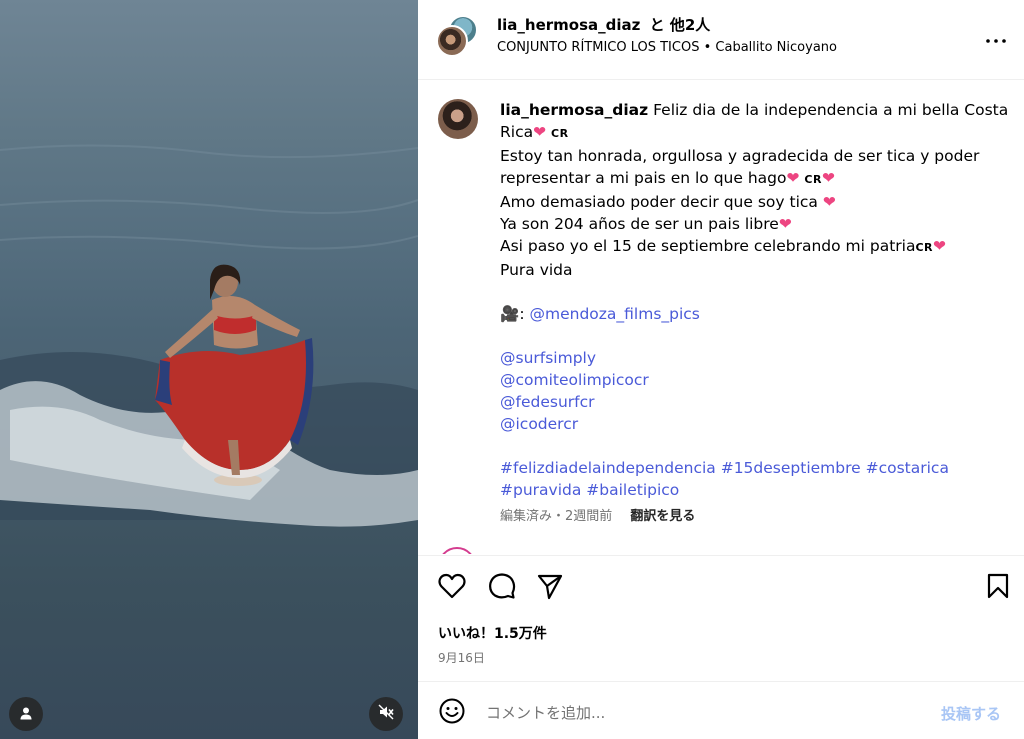 Image resolution: width=1024 pixels, height=739 pixels. I want to click on emoji-picker-button, so click(452, 713).